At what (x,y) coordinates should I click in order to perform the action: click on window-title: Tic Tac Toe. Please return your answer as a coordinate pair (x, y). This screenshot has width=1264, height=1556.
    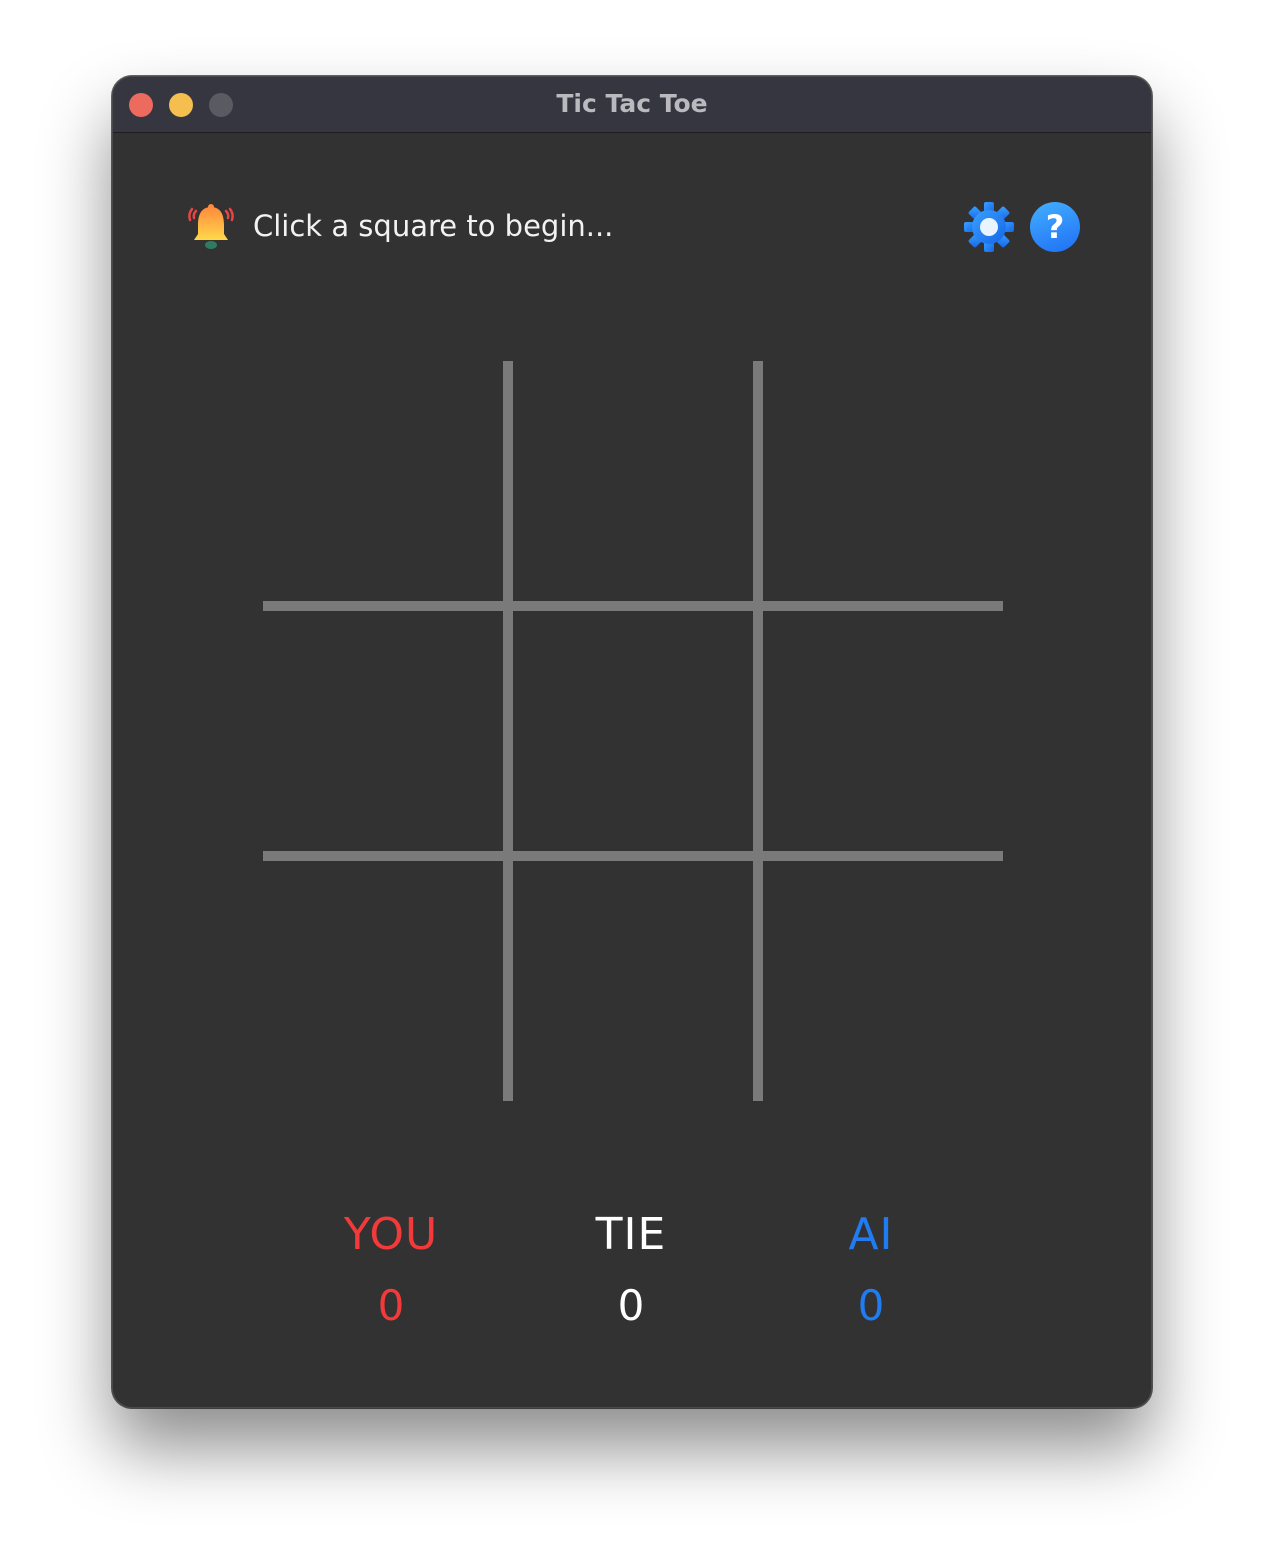
    Looking at the image, I should click on (632, 103).